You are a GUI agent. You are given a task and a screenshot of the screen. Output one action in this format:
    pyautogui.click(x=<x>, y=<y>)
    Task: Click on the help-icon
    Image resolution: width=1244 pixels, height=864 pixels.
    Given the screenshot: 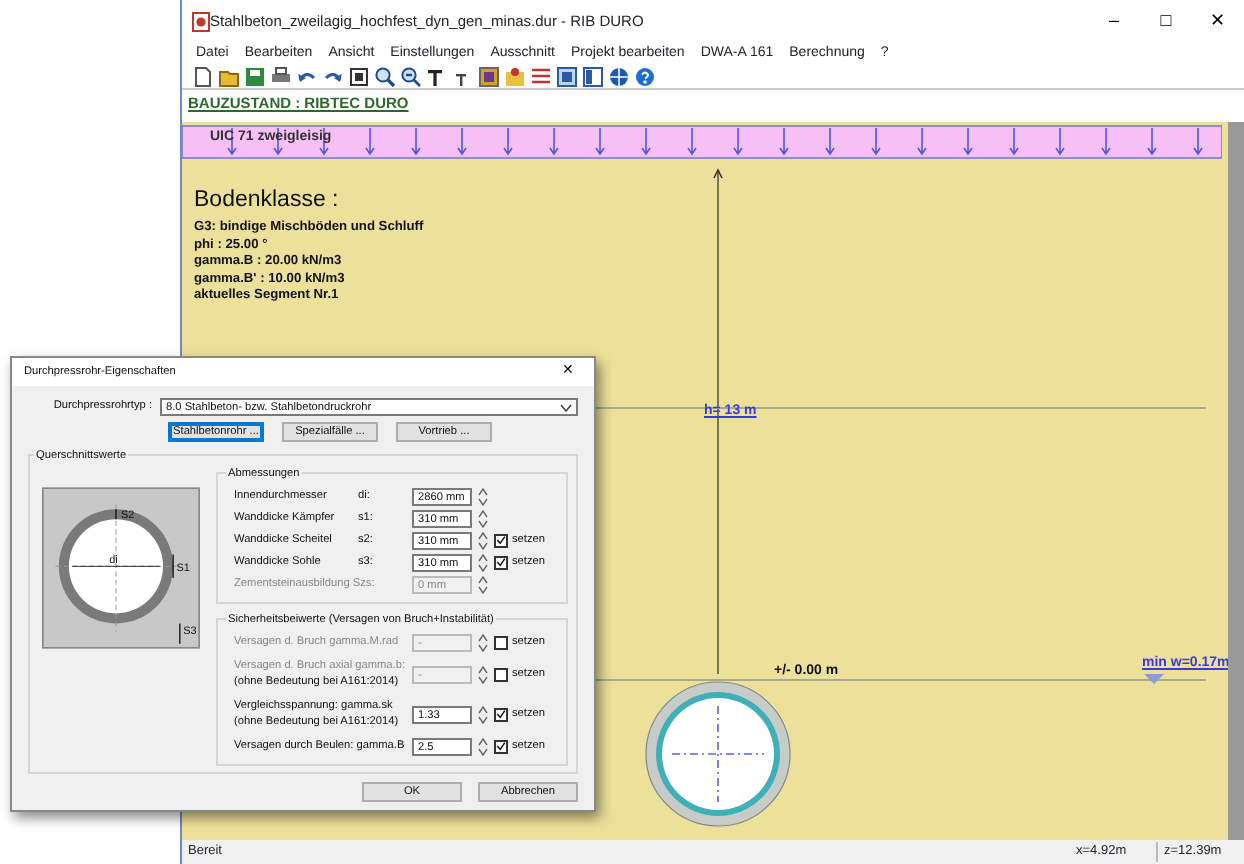 What is the action you would take?
    pyautogui.click(x=645, y=76)
    